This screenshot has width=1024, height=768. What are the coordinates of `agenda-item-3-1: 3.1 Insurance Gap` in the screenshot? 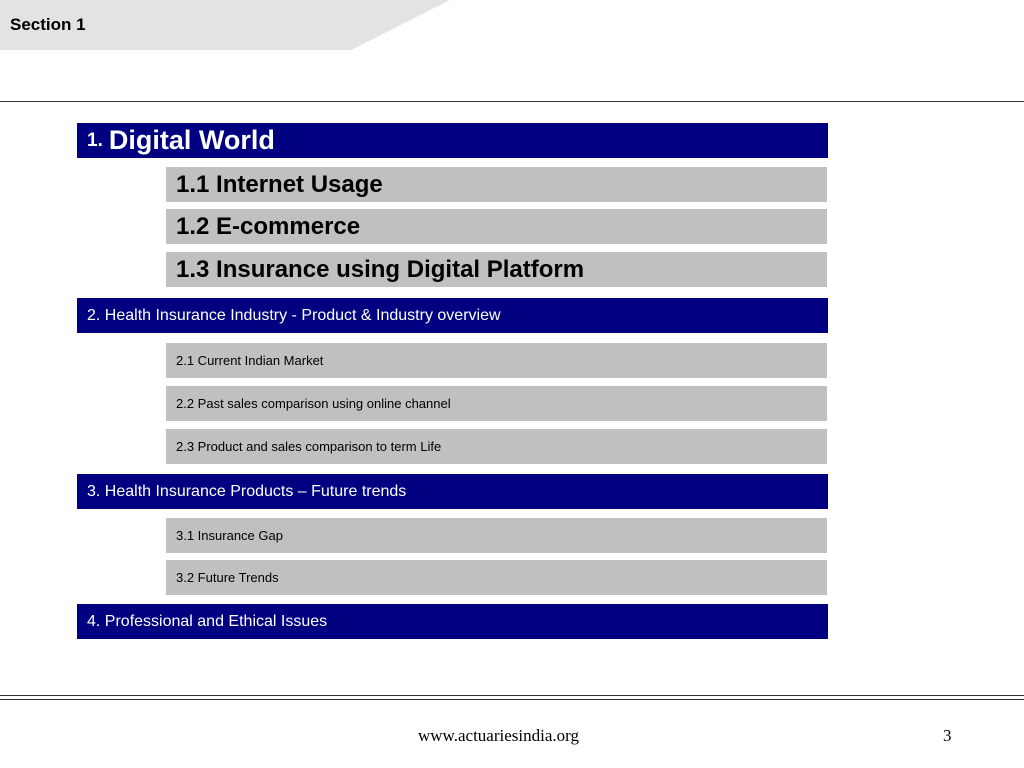 It's located at (496, 535).